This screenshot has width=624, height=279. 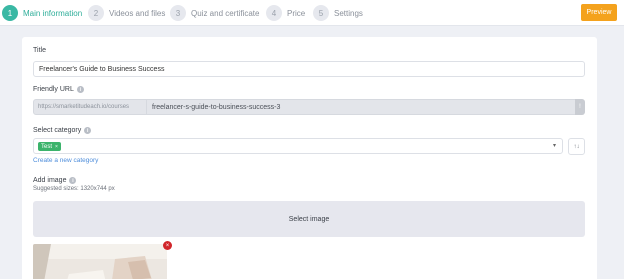 I want to click on title-input: Freelancer's Guide to Business Success, so click(x=309, y=69).